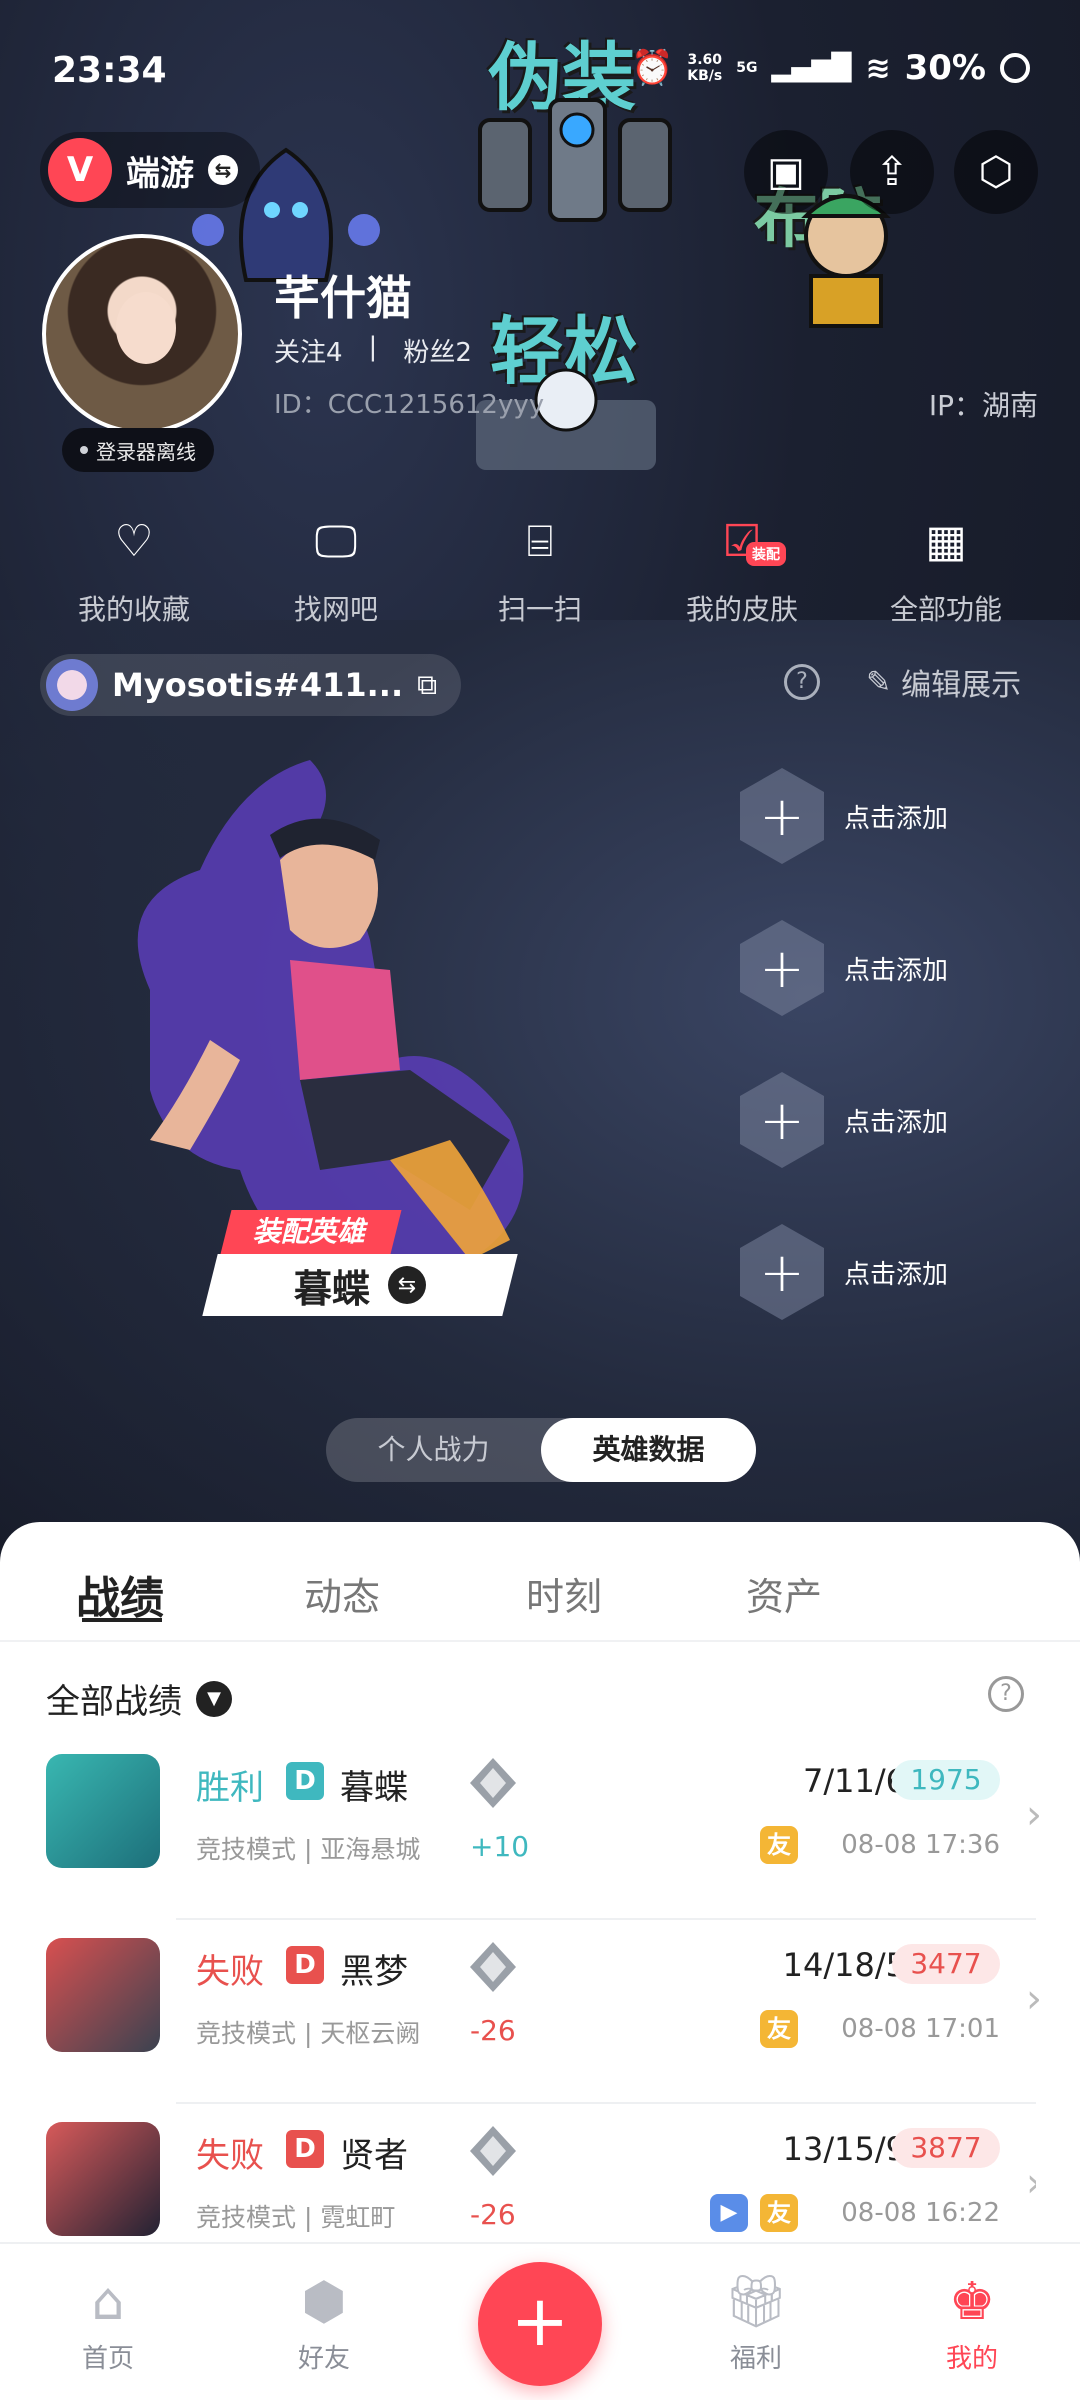  I want to click on agent-name: 贤者, so click(374, 2156).